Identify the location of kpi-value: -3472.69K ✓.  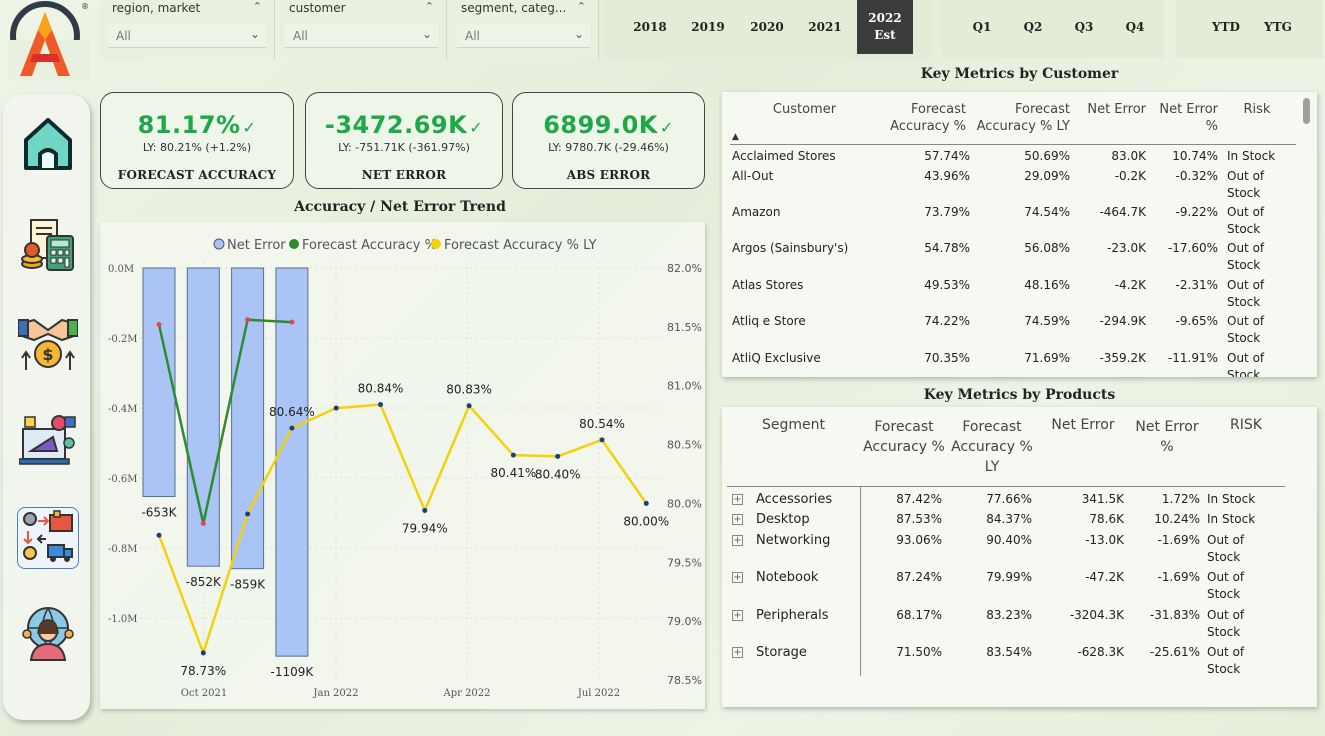
(404, 125).